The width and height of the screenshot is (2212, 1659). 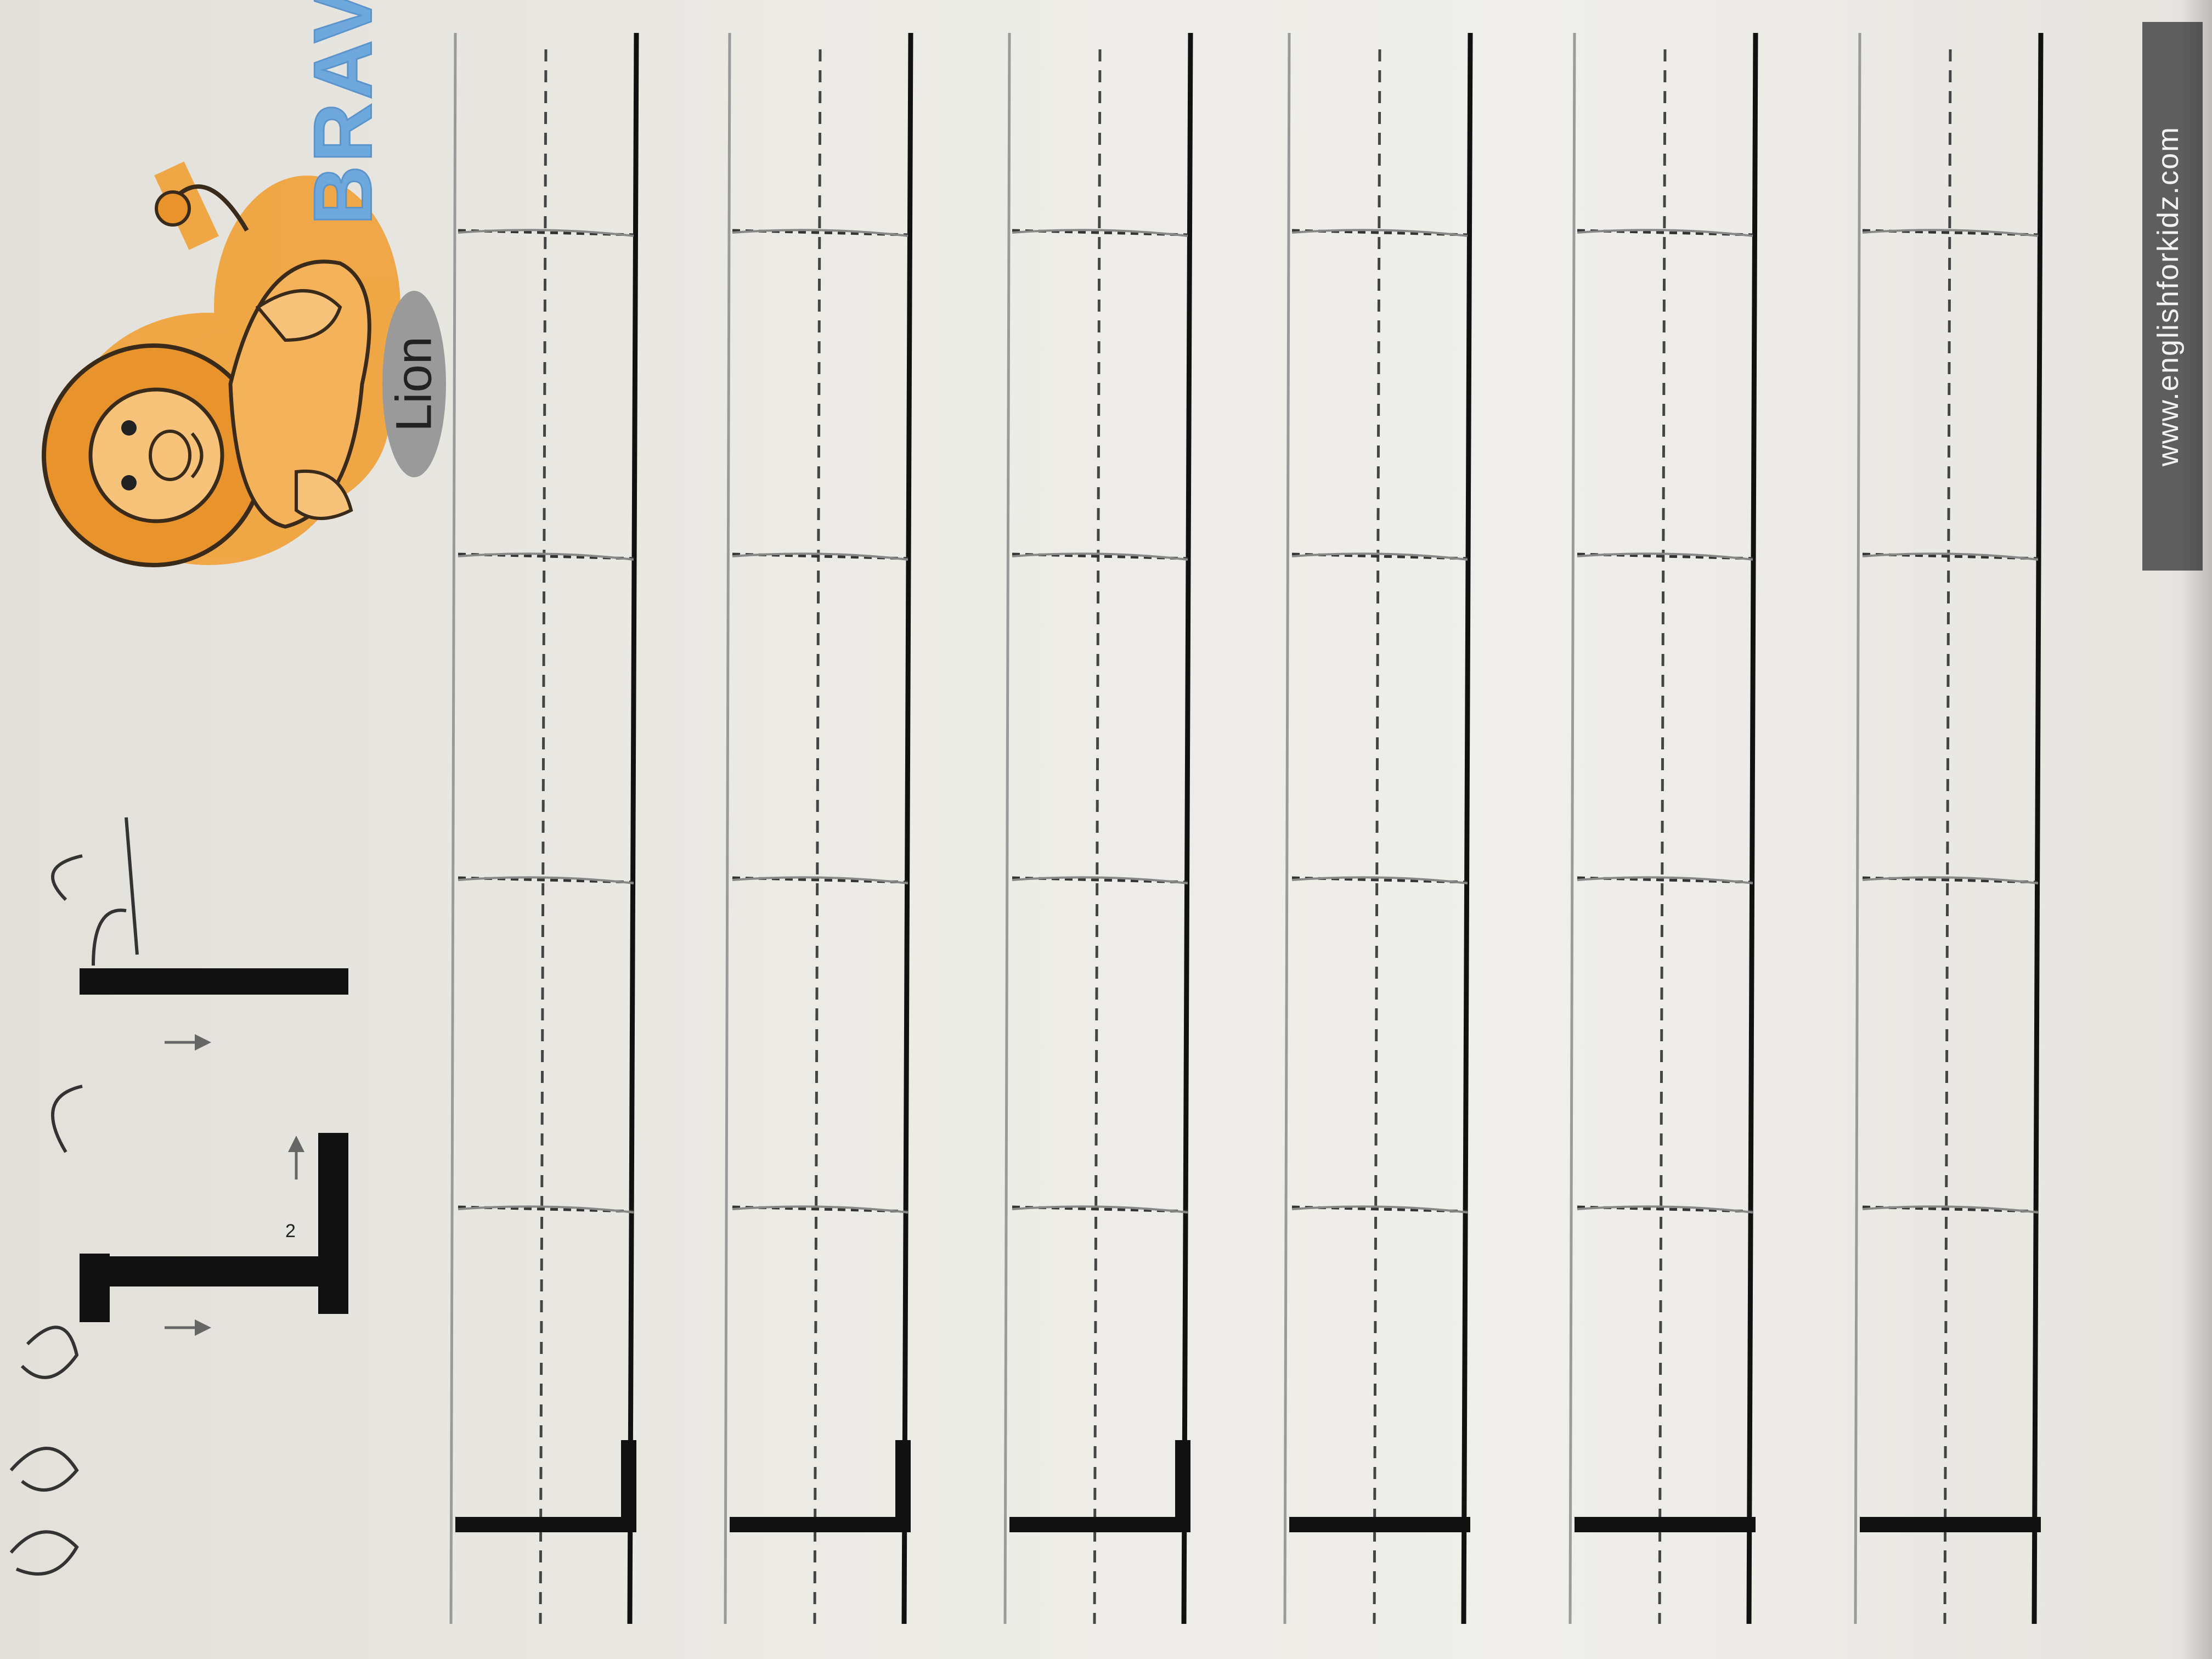 I want to click on bravo-stamp: BRAVO, so click(x=343, y=113).